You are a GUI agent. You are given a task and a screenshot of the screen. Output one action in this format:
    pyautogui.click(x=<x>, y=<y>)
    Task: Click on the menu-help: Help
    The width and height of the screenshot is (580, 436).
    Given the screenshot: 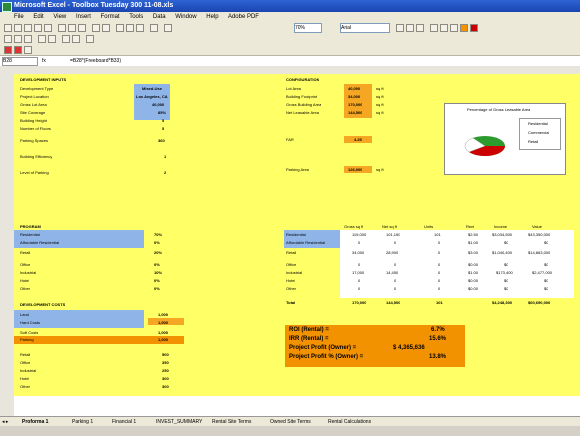 What is the action you would take?
    pyautogui.click(x=212, y=17)
    